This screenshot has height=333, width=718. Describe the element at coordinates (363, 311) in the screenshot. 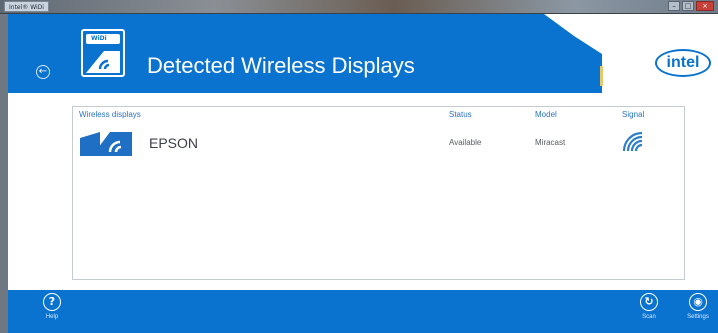

I see `app-bar: ? Help ↻ Scan ◉ Settings` at that location.